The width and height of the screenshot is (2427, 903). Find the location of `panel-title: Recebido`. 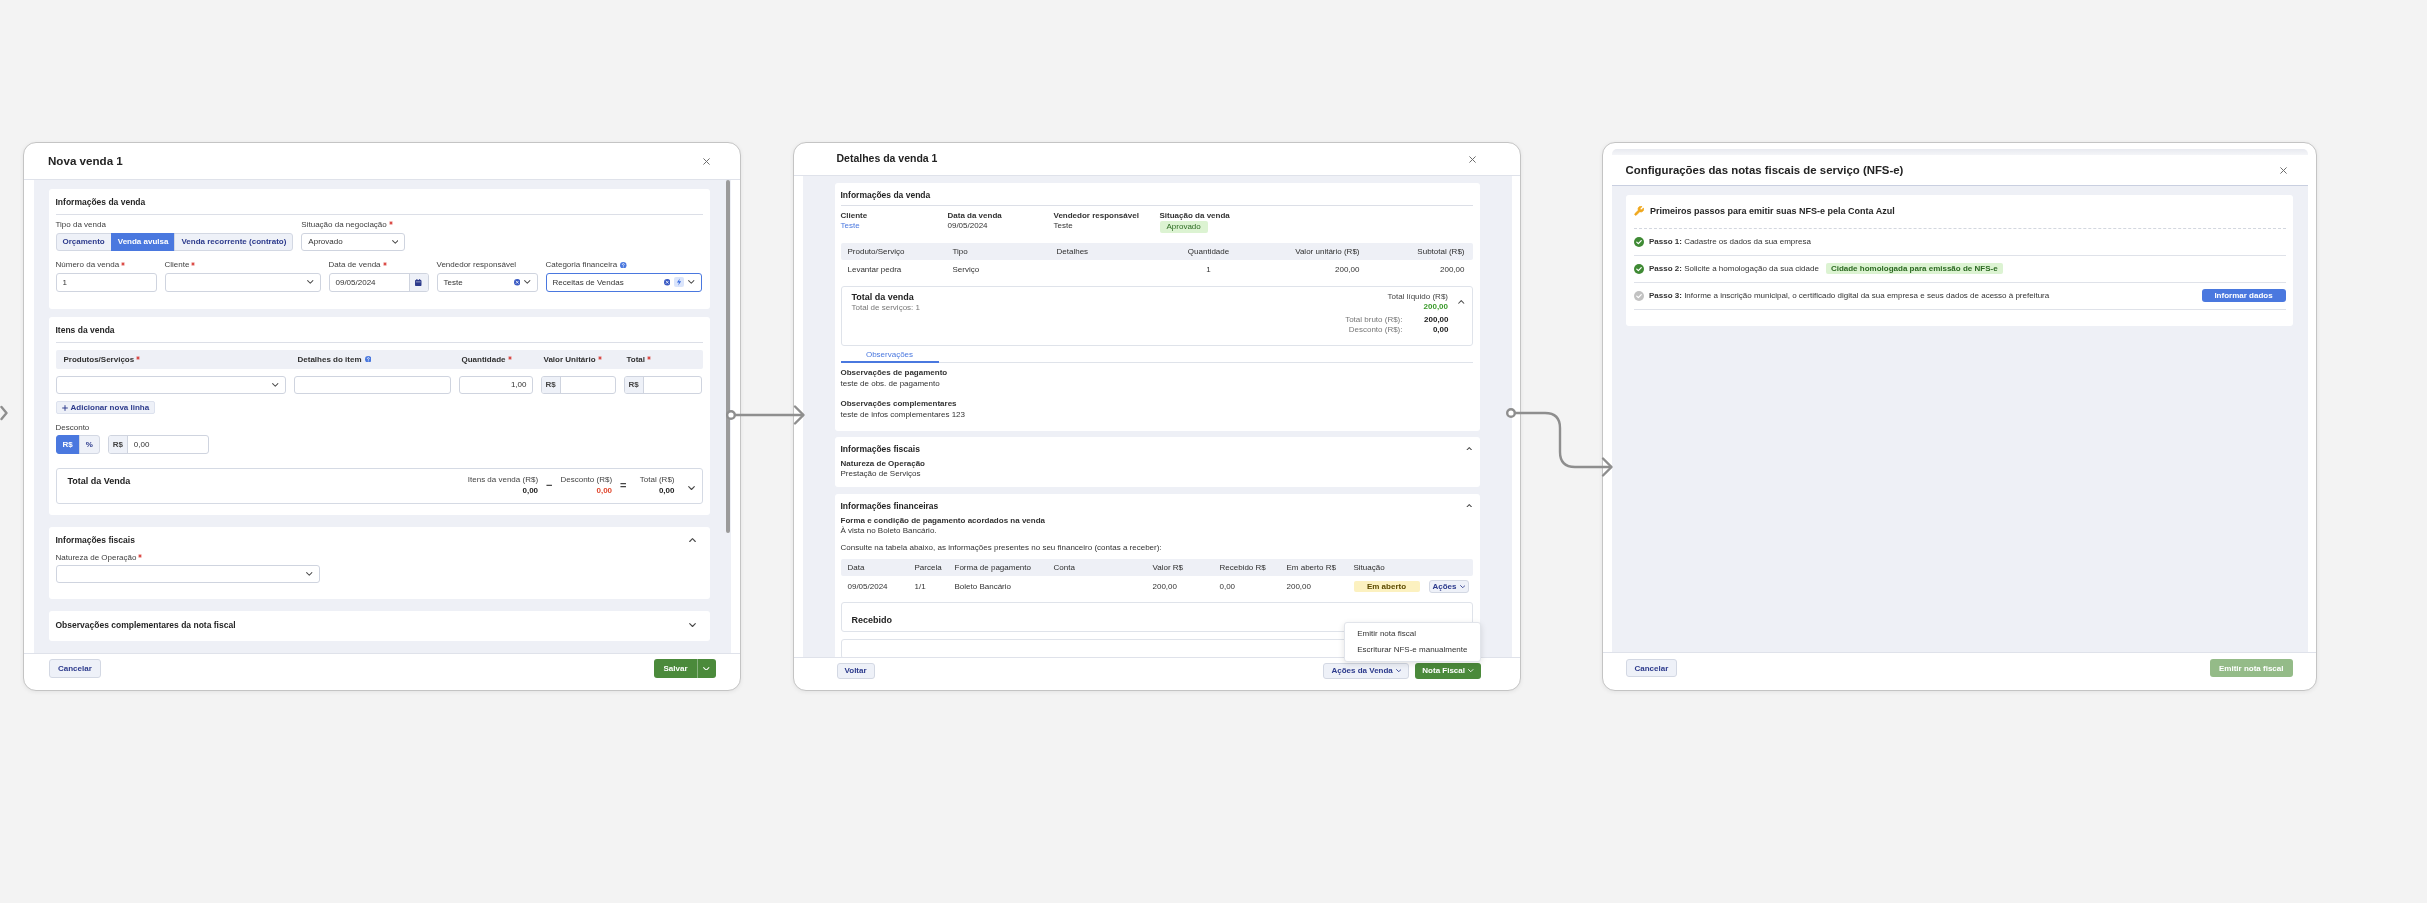

panel-title: Recebido is located at coordinates (871, 619).